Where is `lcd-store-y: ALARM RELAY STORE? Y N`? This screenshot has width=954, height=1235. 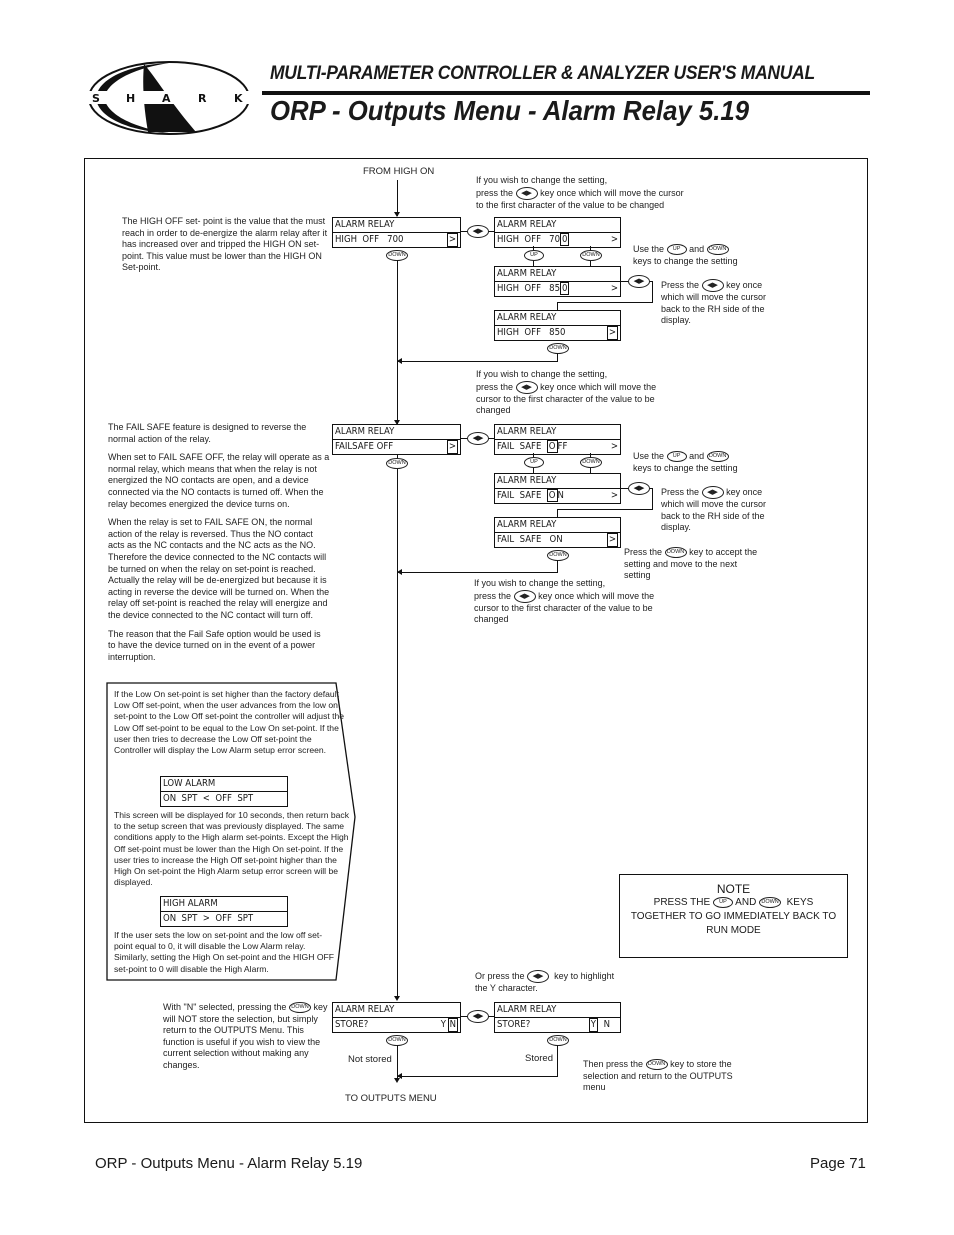 lcd-store-y: ALARM RELAY STORE? Y N is located at coordinates (557, 1017).